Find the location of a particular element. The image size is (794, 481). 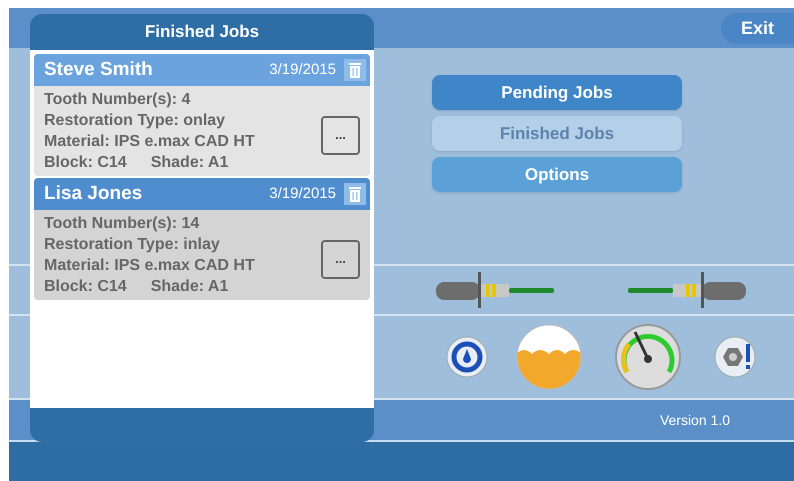

fill-level-icon is located at coordinates (549, 357).